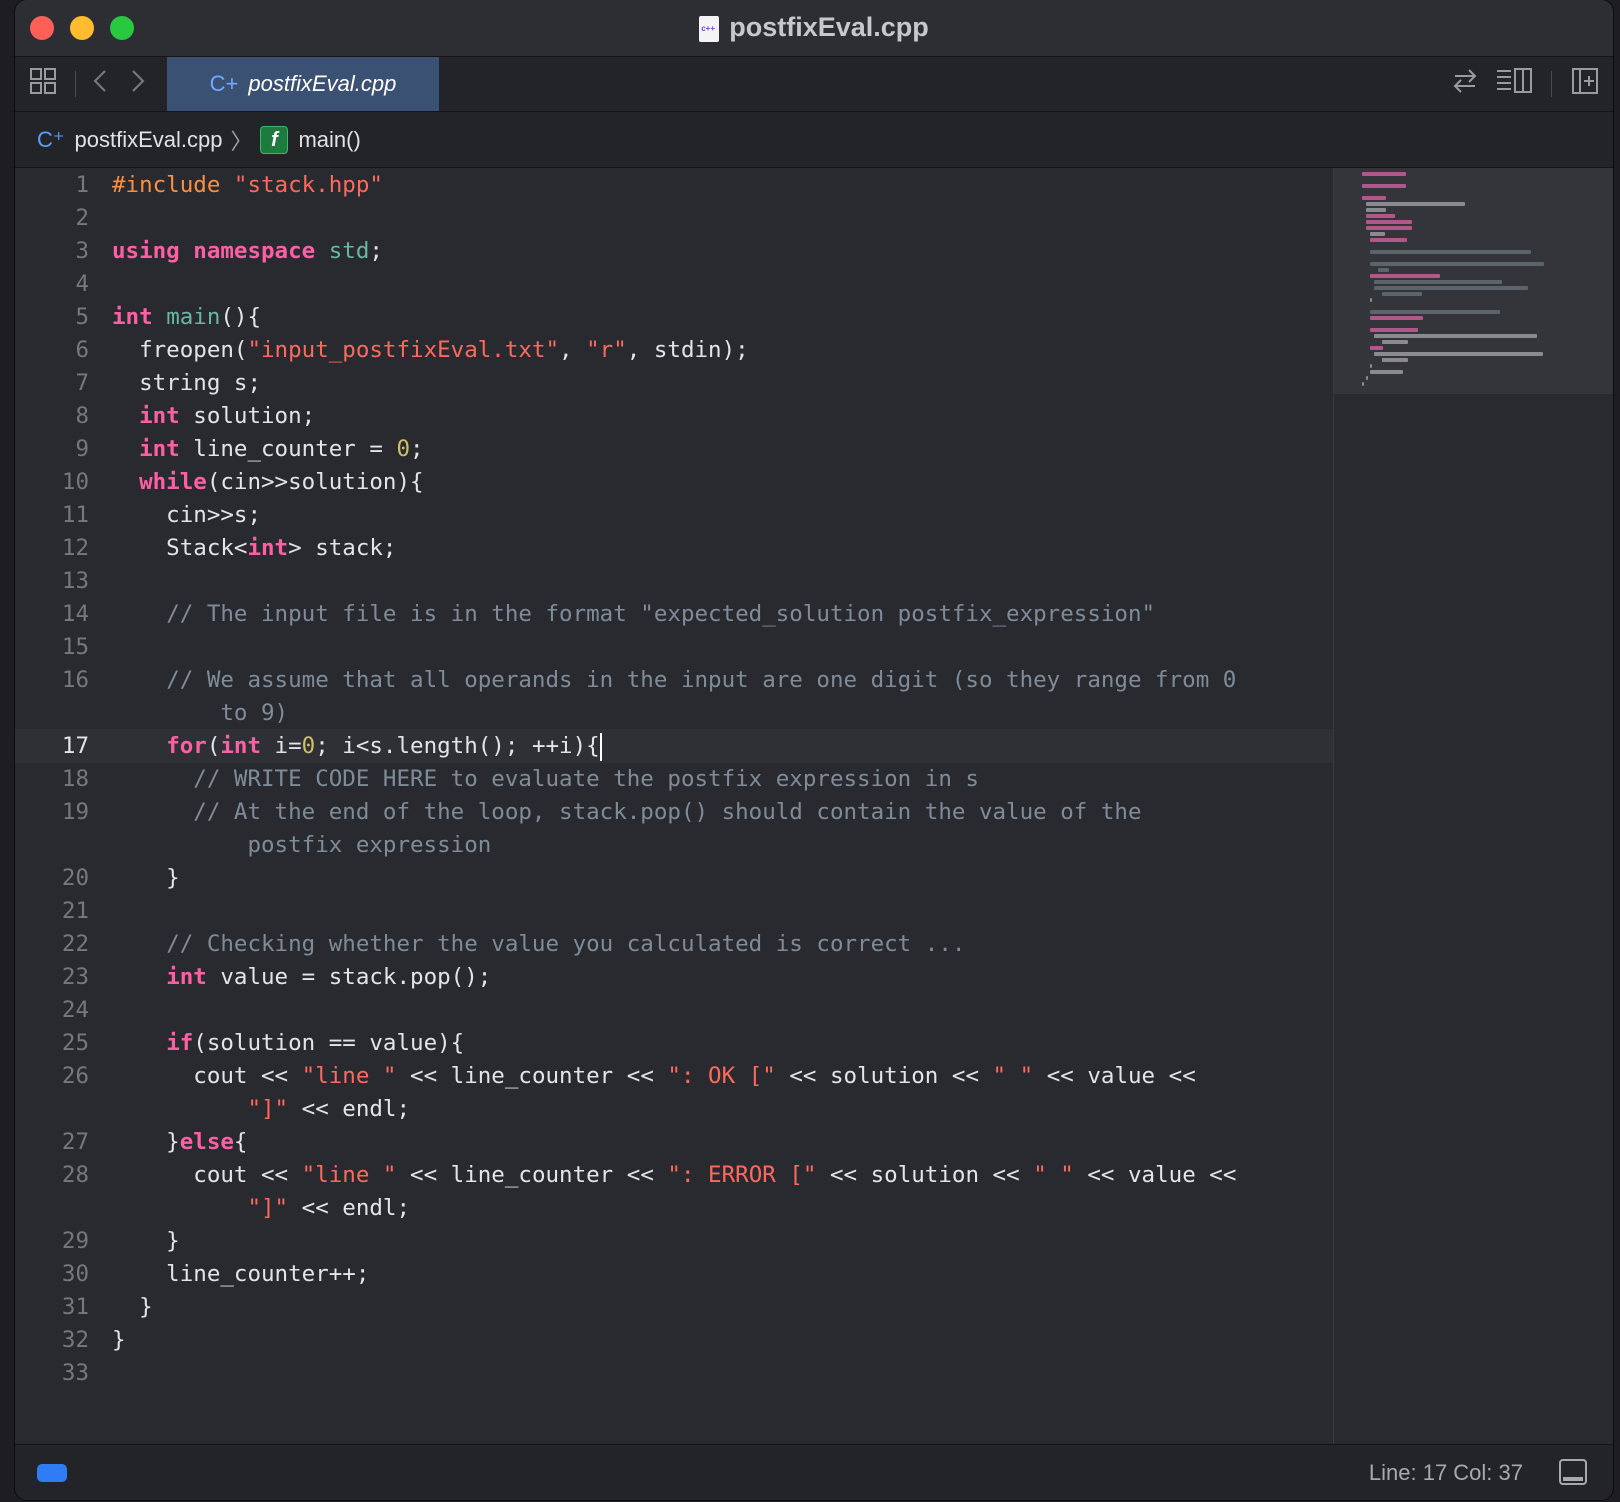 Image resolution: width=1620 pixels, height=1502 pixels. Describe the element at coordinates (709, 28) in the screenshot. I see `cpp-file-icon: c++` at that location.